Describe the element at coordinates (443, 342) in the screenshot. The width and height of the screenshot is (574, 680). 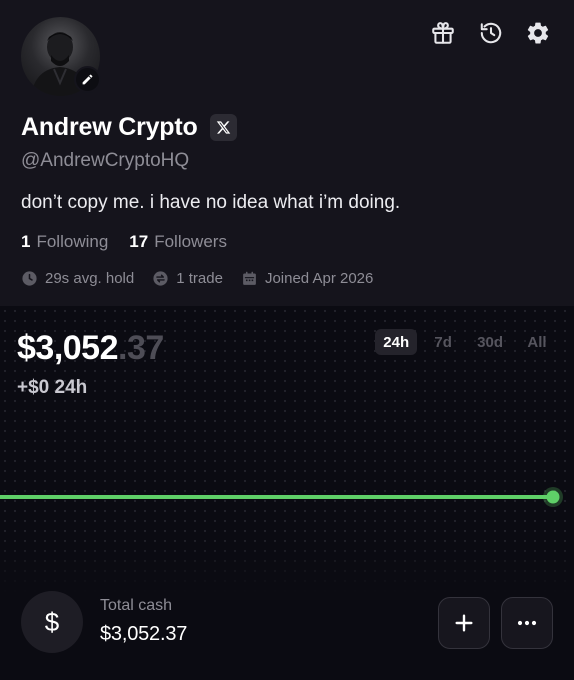
I see `range-7d: 7d` at that location.